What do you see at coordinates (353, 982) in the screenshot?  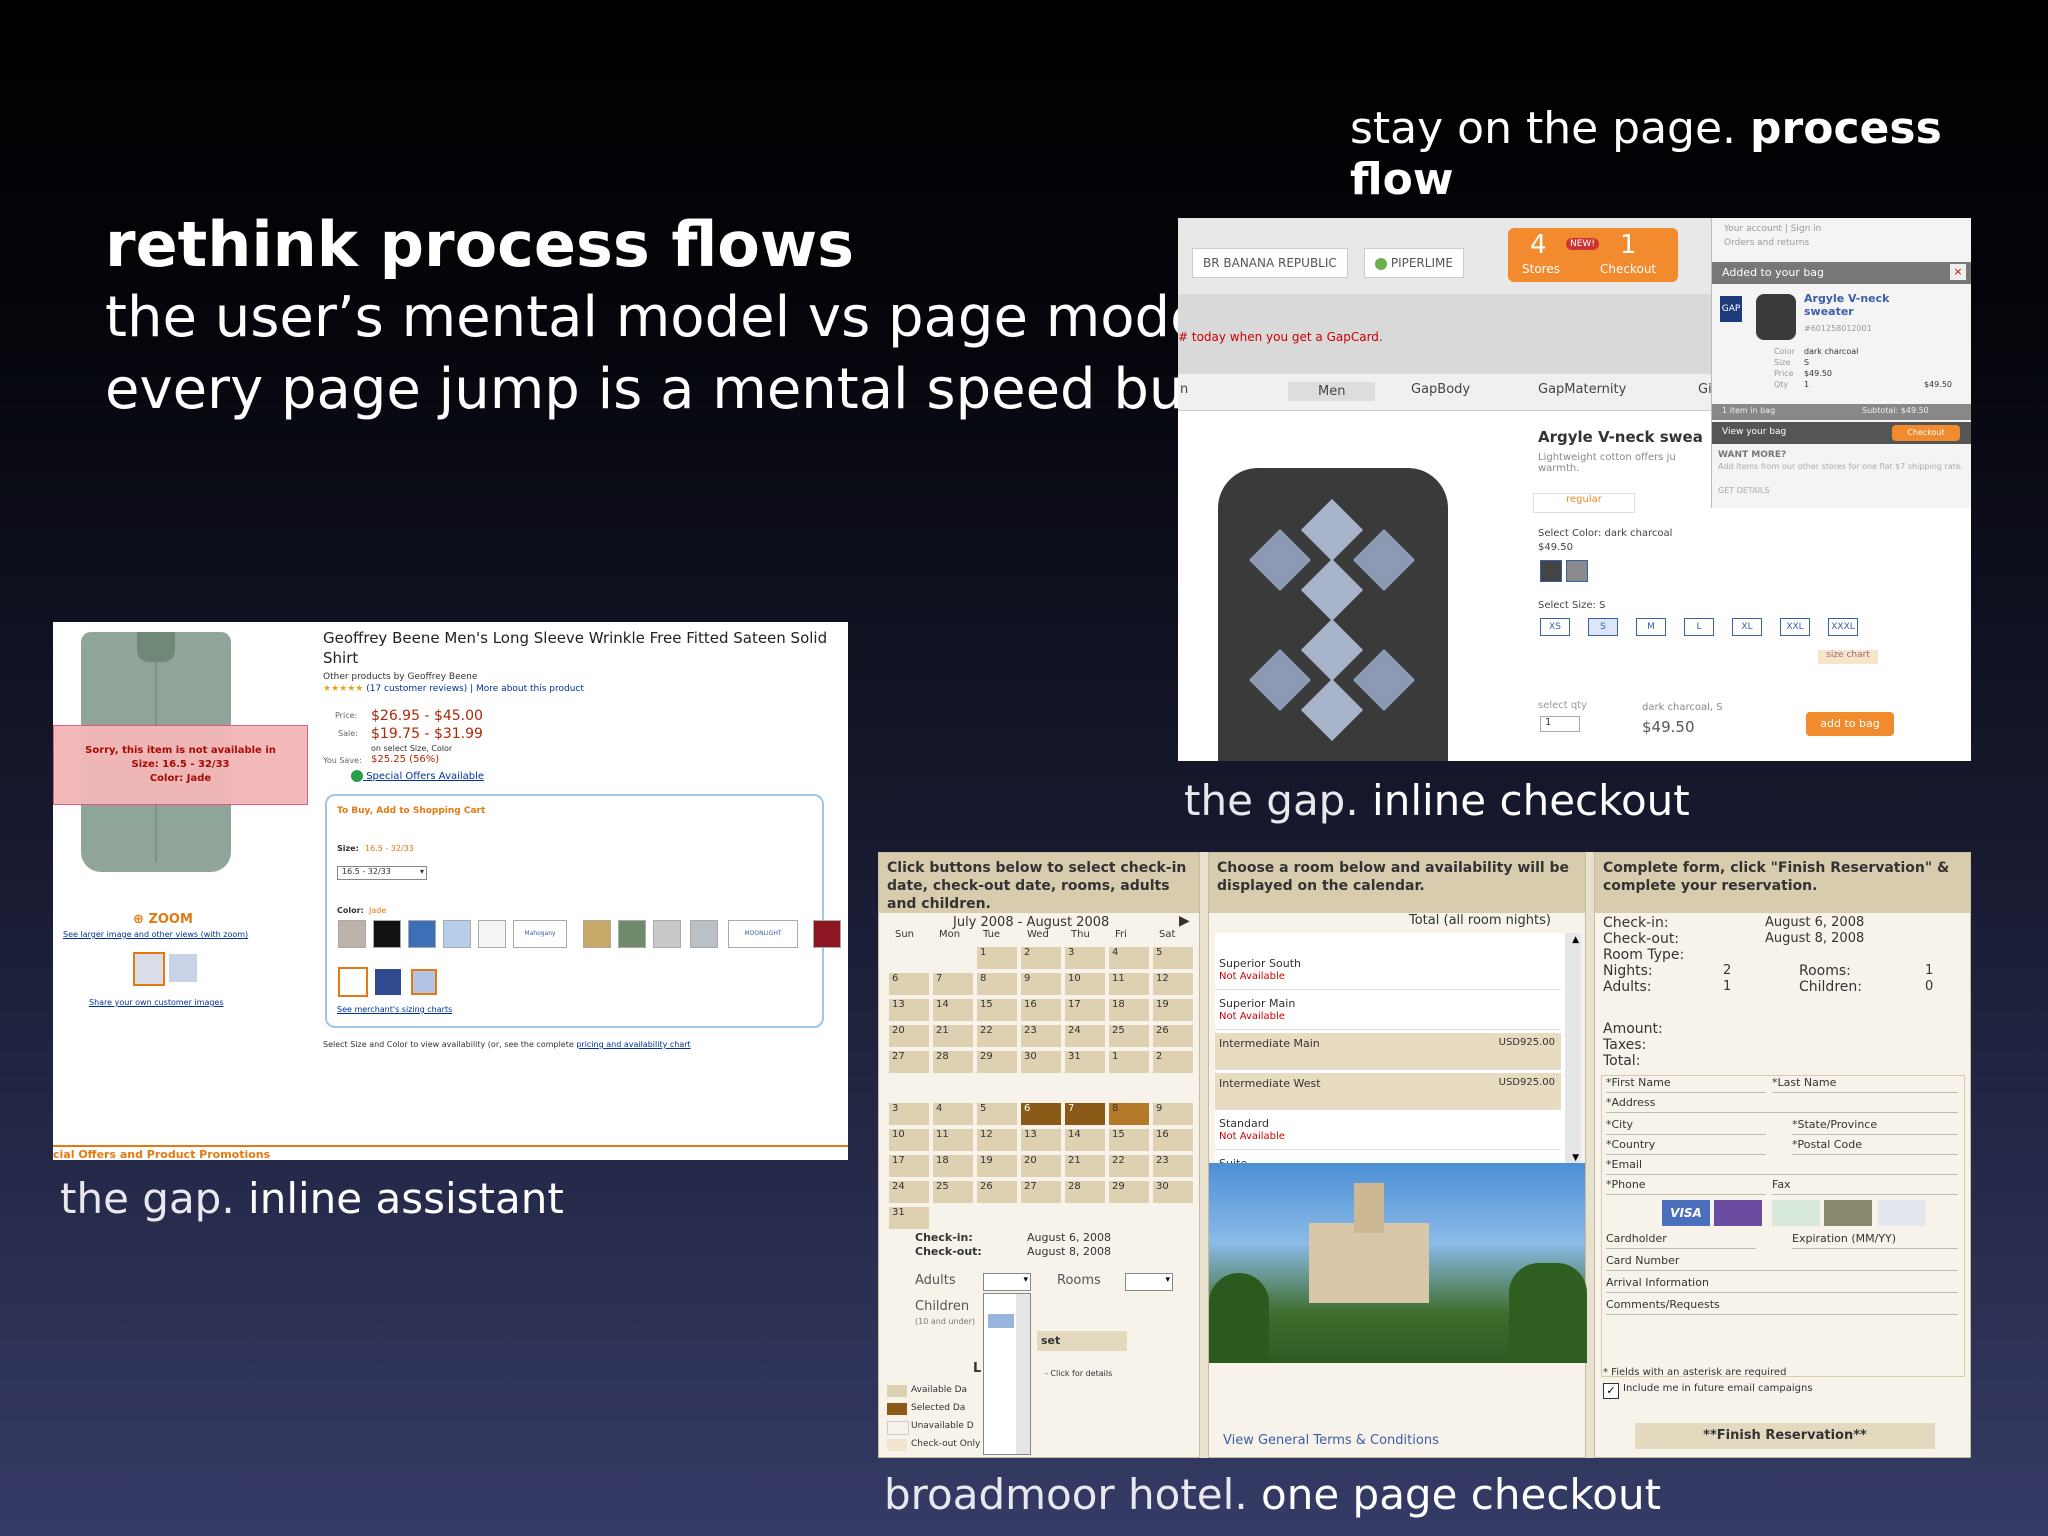 I see `swatch-jade-selected` at bounding box center [353, 982].